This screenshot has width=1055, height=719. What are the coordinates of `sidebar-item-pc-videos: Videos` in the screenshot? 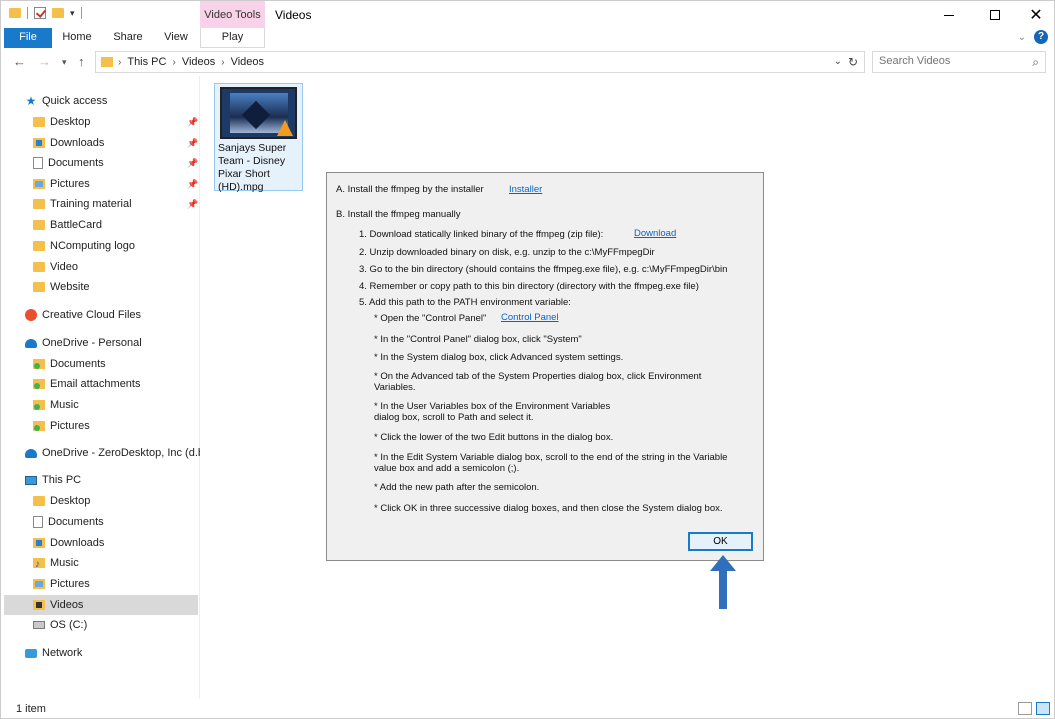 It's located at (101, 605).